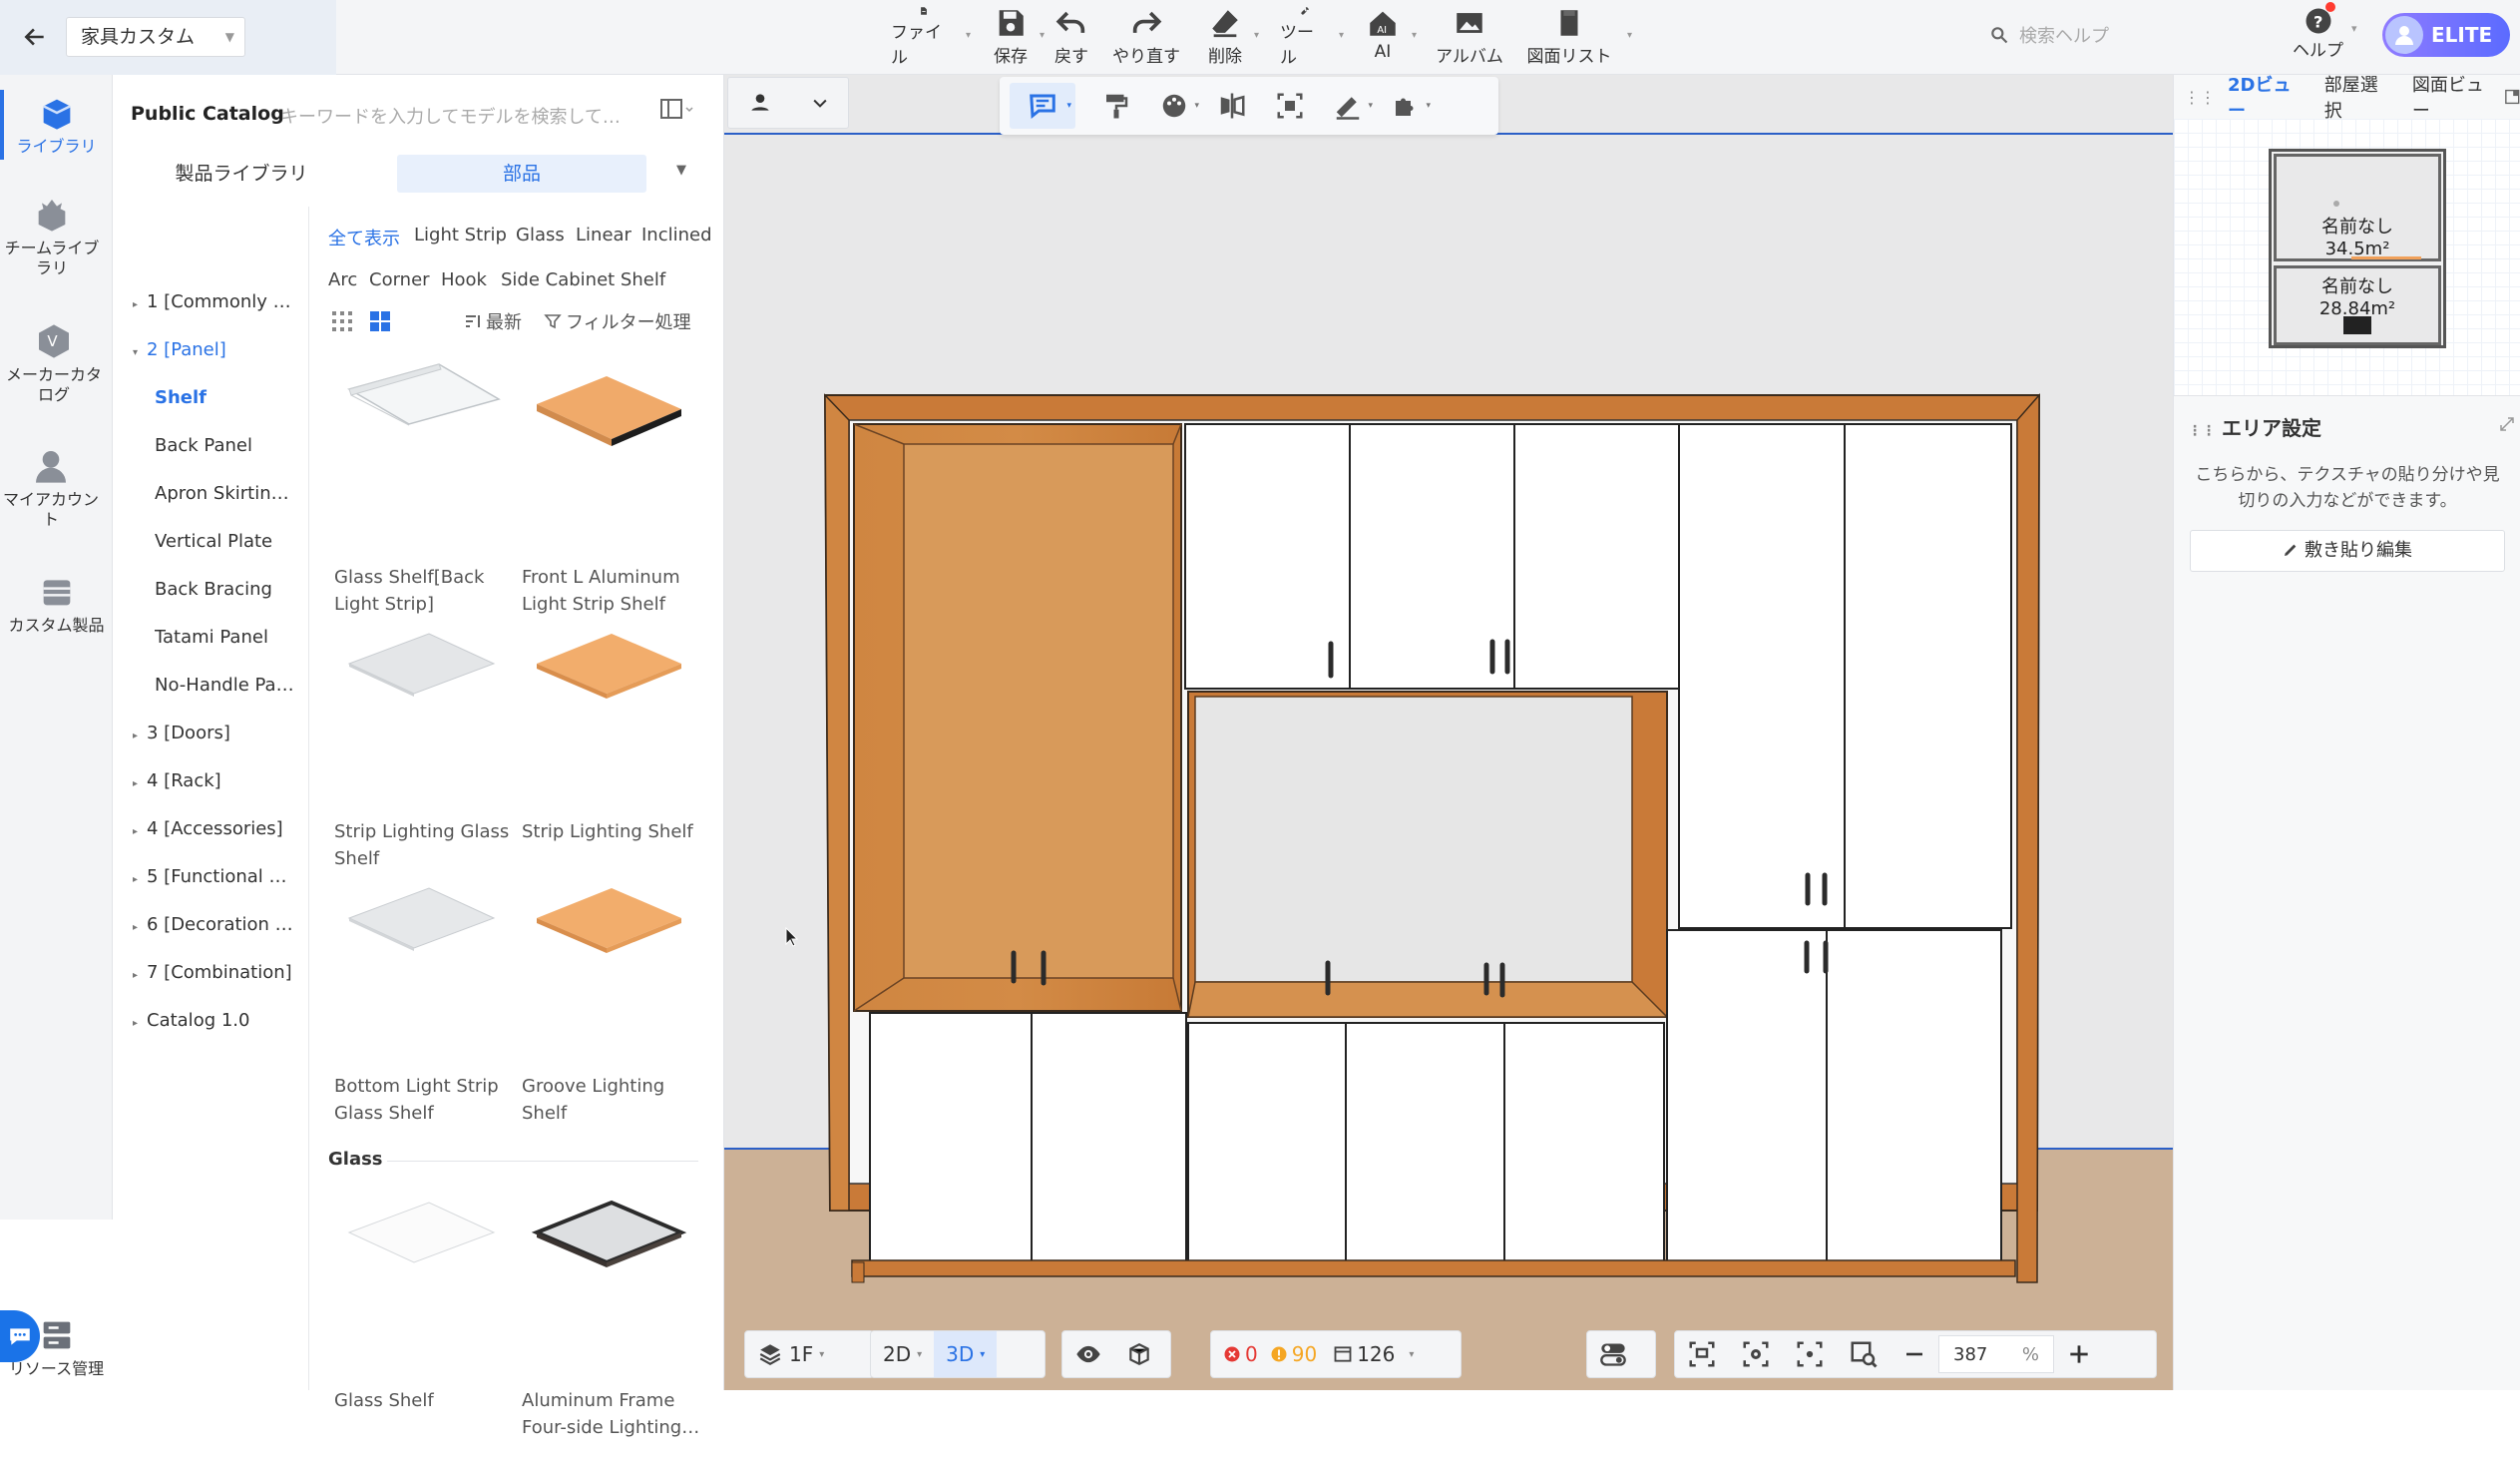 The image size is (2520, 1465). I want to click on tab-product-library: 製品ライブラリ, so click(241, 174).